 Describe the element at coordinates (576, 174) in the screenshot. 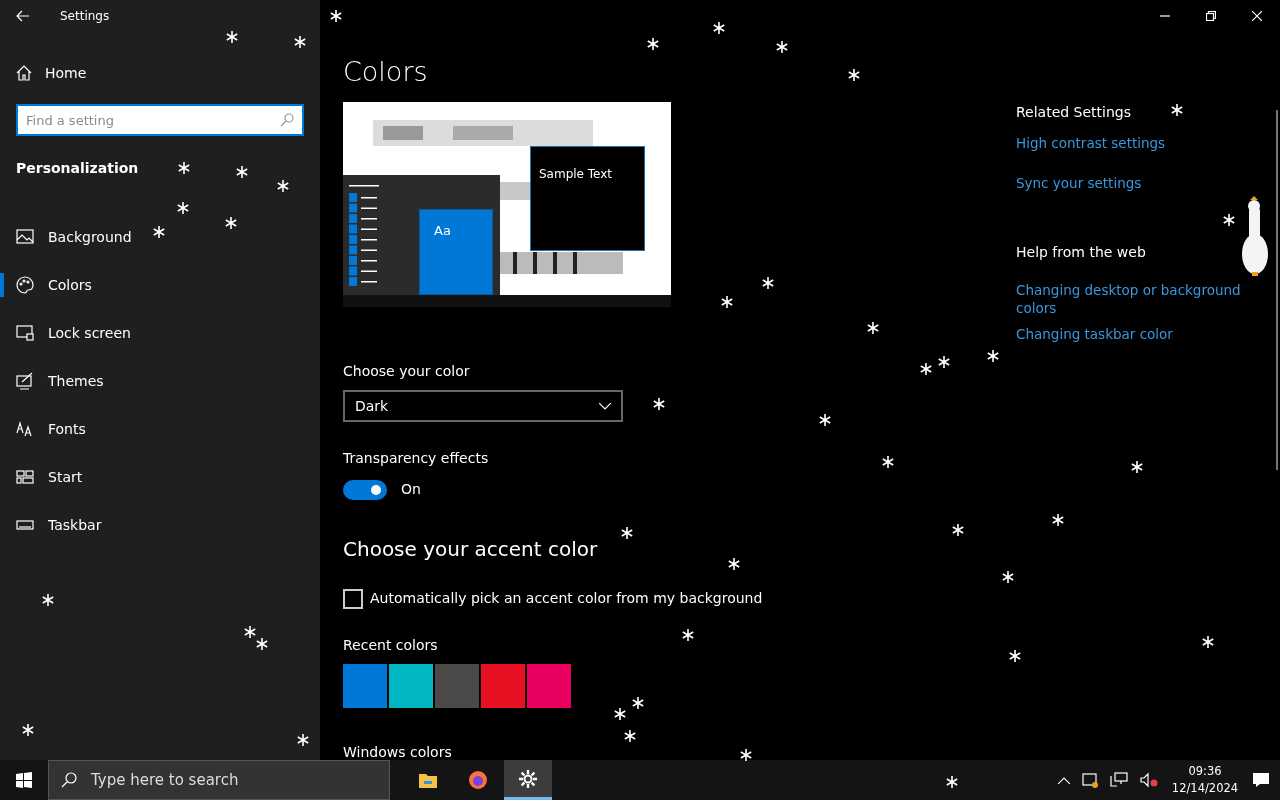

I see `sample-text: Sample Text` at that location.